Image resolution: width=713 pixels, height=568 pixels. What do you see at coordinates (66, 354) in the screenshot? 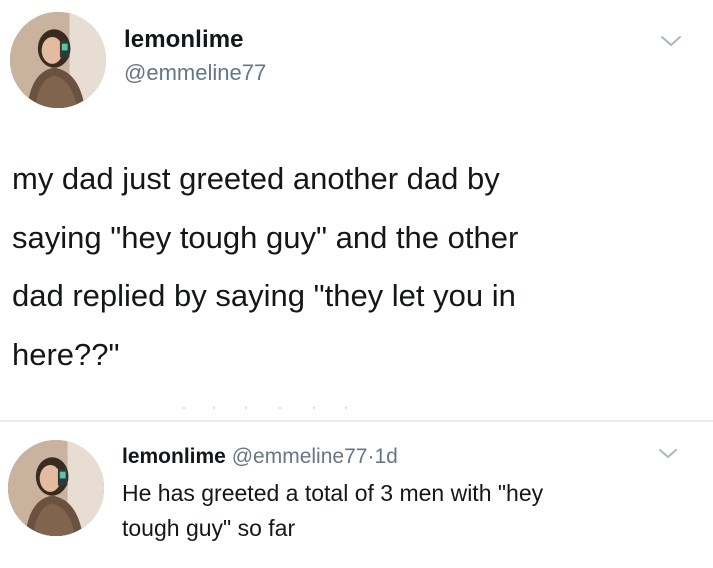
I see `tweet-text-line: here??"` at bounding box center [66, 354].